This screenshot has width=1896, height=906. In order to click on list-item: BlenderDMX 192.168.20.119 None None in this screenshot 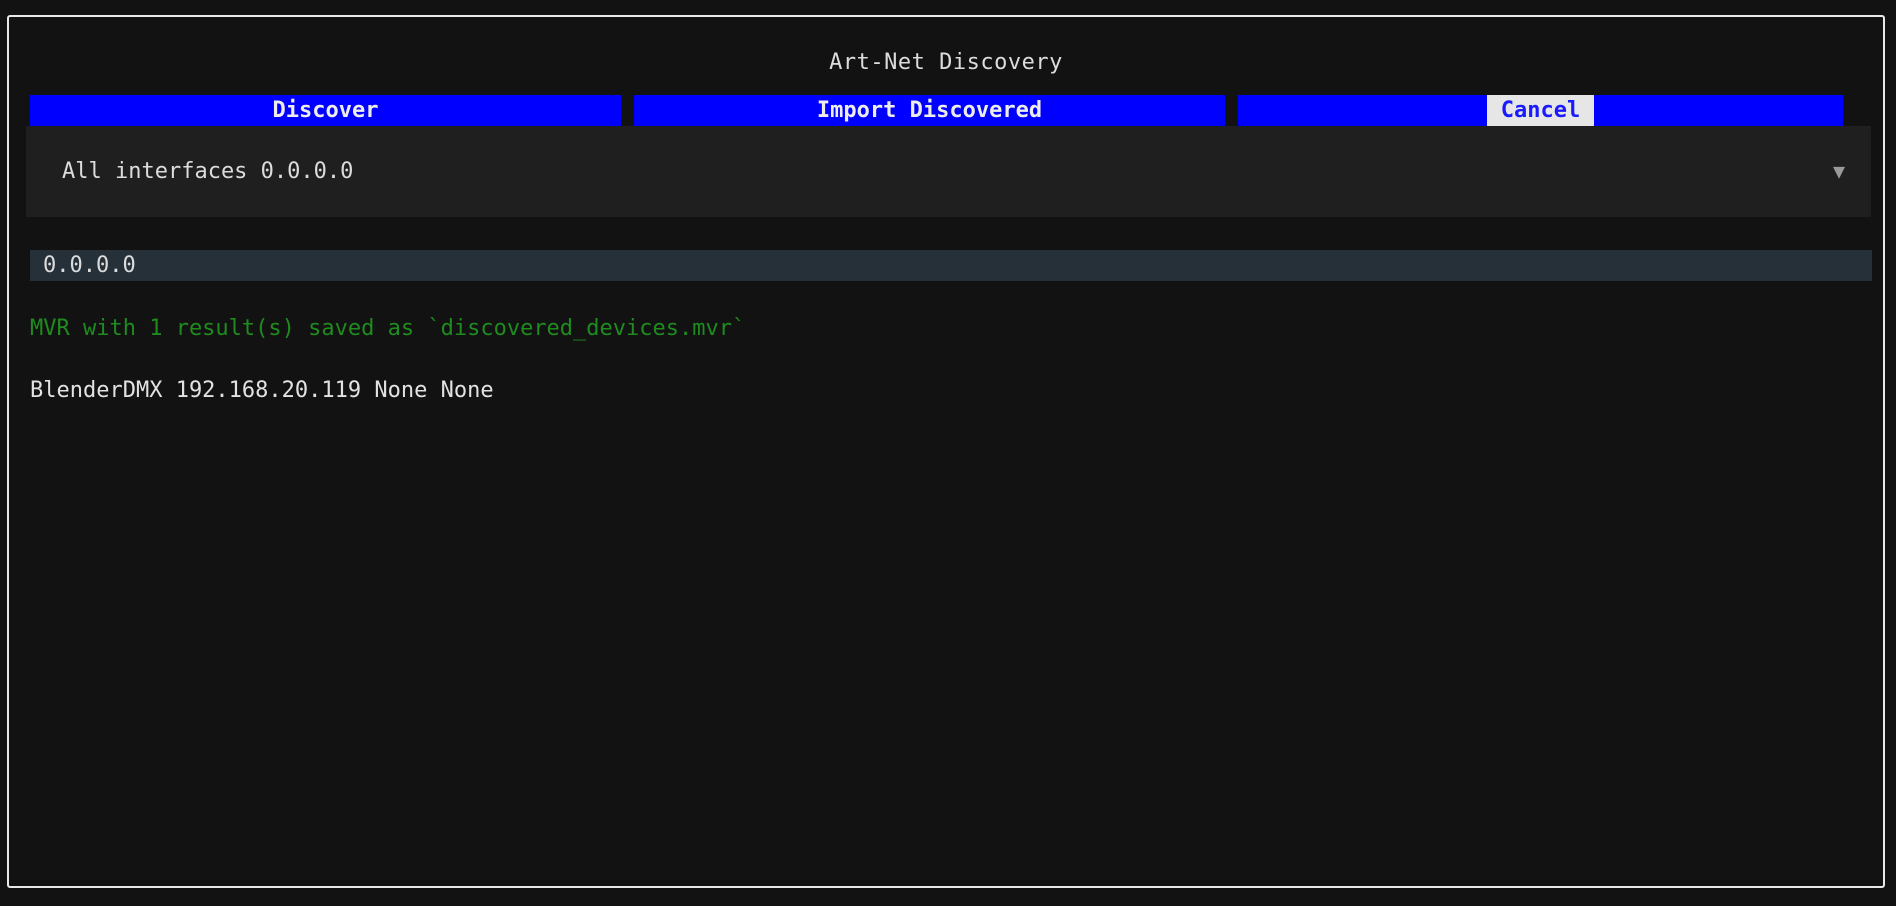, I will do `click(262, 390)`.